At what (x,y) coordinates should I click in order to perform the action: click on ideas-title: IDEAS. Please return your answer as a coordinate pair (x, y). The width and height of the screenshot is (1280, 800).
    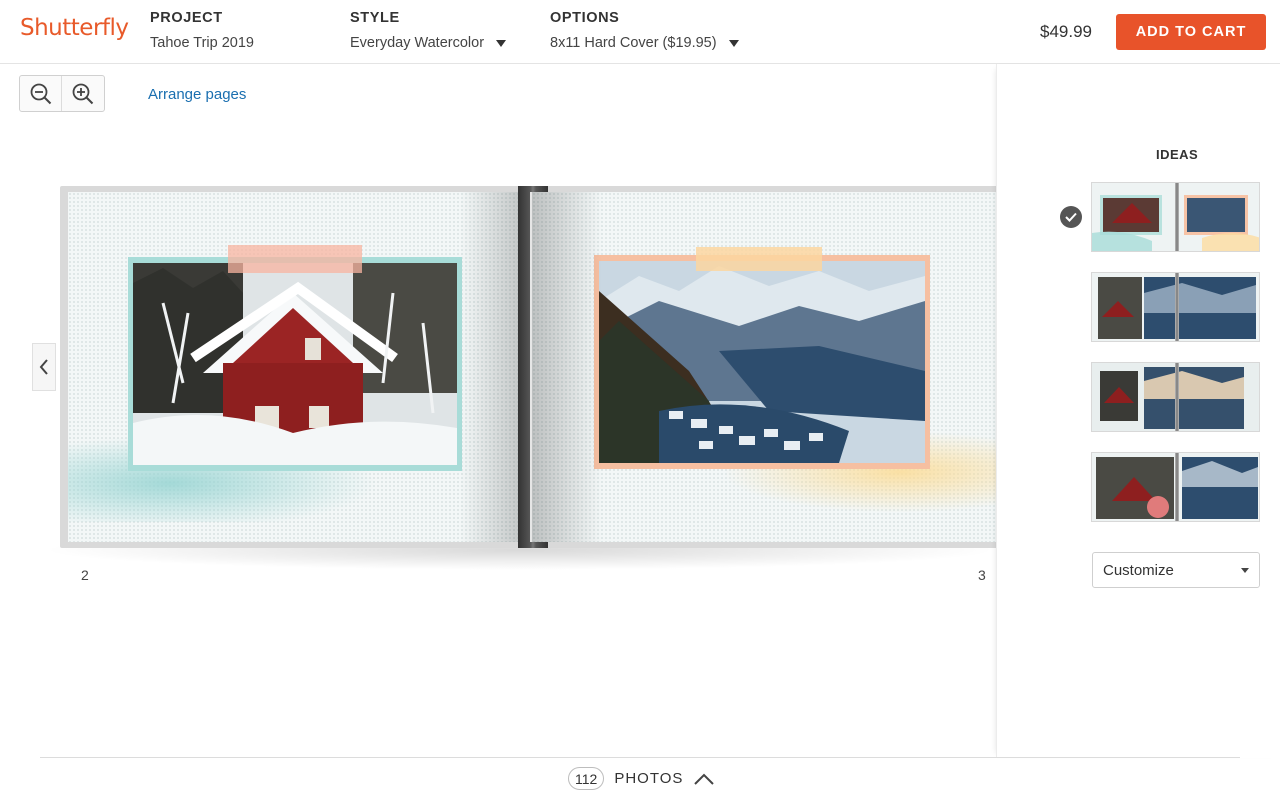
    Looking at the image, I should click on (1177, 154).